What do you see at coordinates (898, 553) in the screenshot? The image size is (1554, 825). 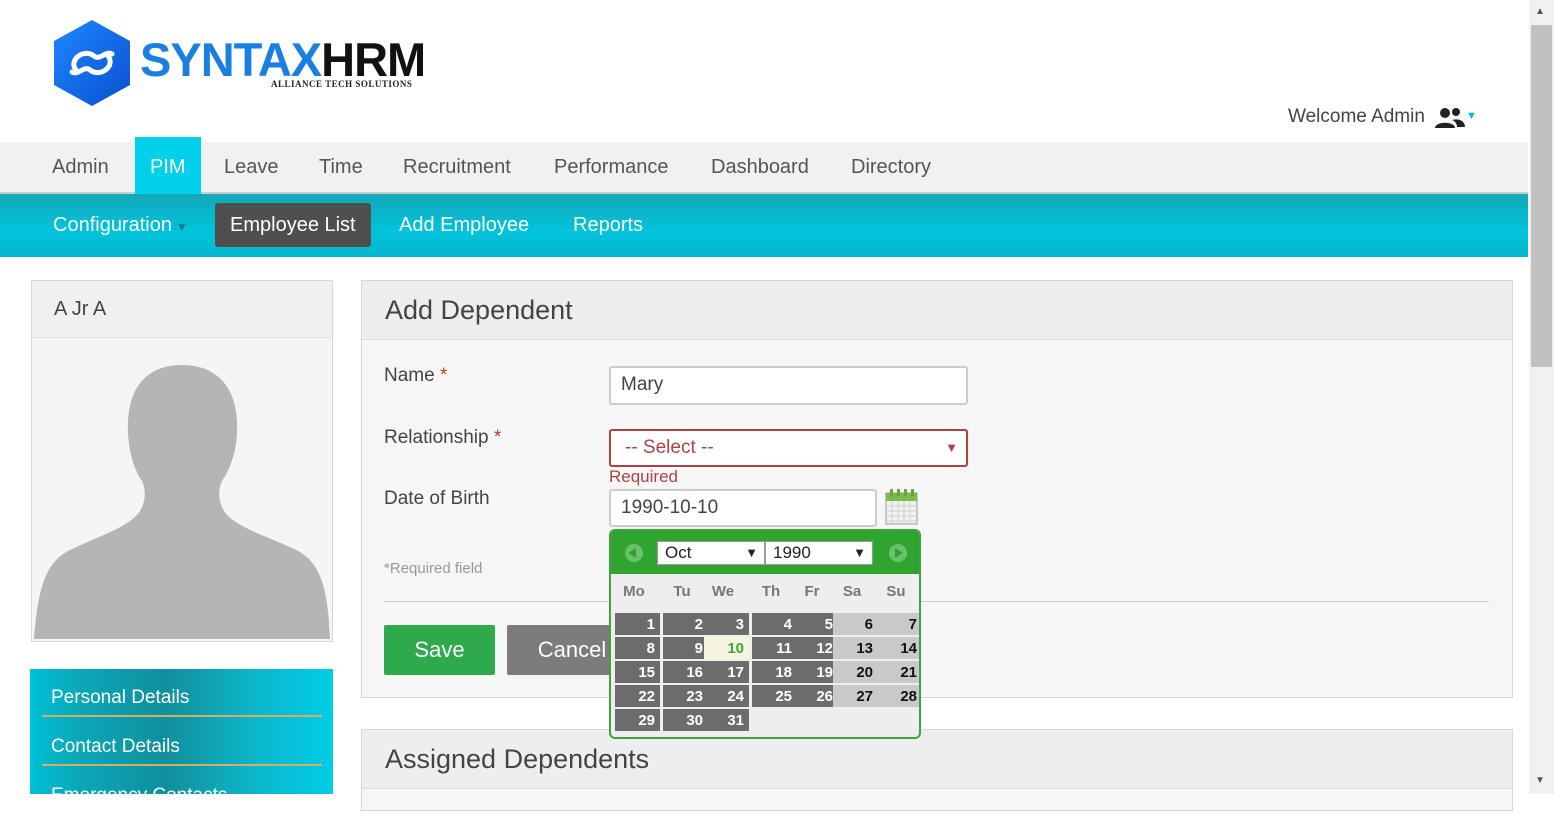 I see `next-month-icon` at bounding box center [898, 553].